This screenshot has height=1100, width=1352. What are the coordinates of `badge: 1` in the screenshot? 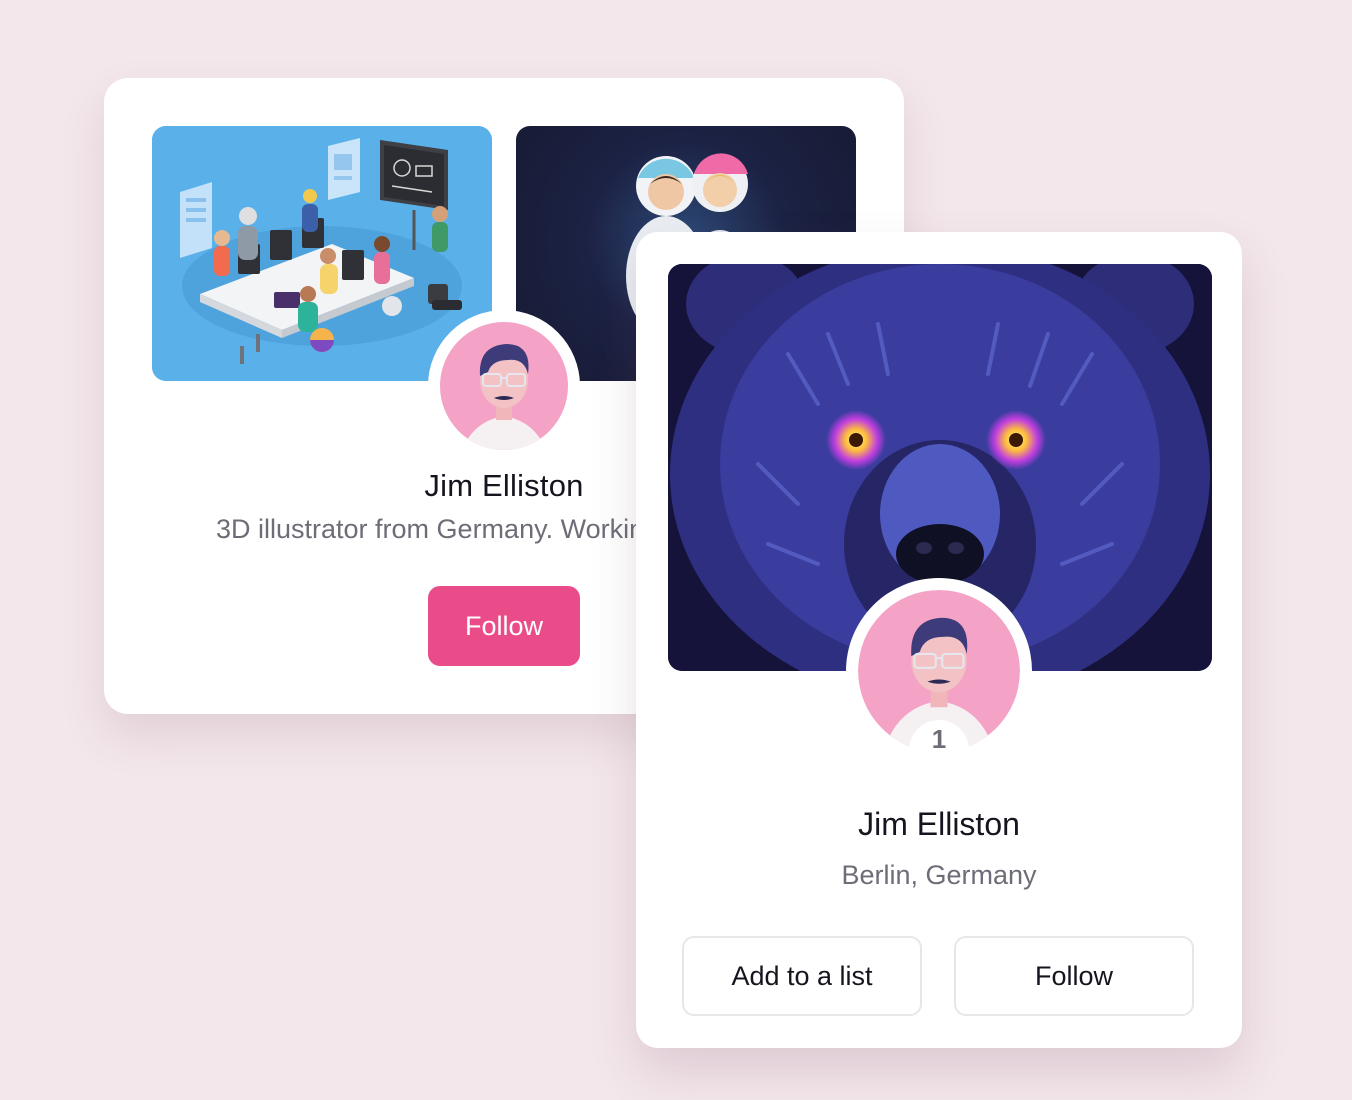 It's located at (939, 750).